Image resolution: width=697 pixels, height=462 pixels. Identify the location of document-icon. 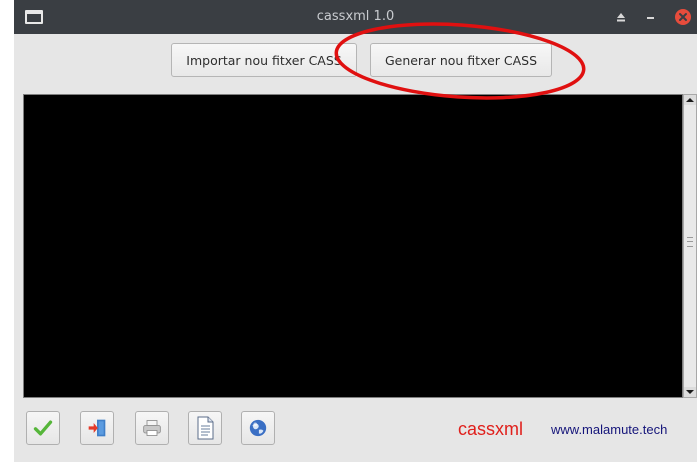
(205, 428).